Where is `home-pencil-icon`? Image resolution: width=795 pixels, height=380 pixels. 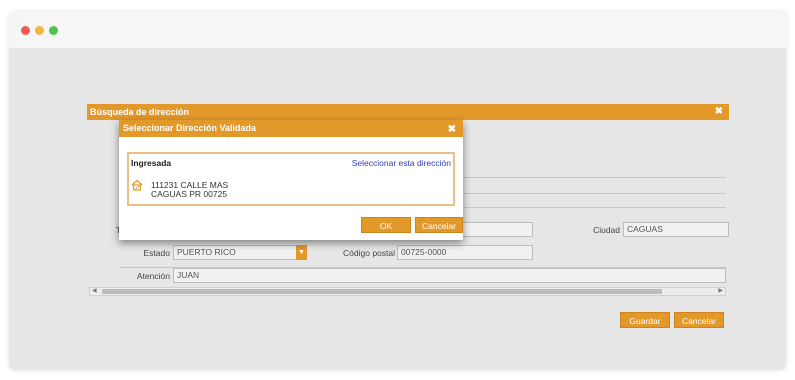 home-pencil-icon is located at coordinates (137, 185).